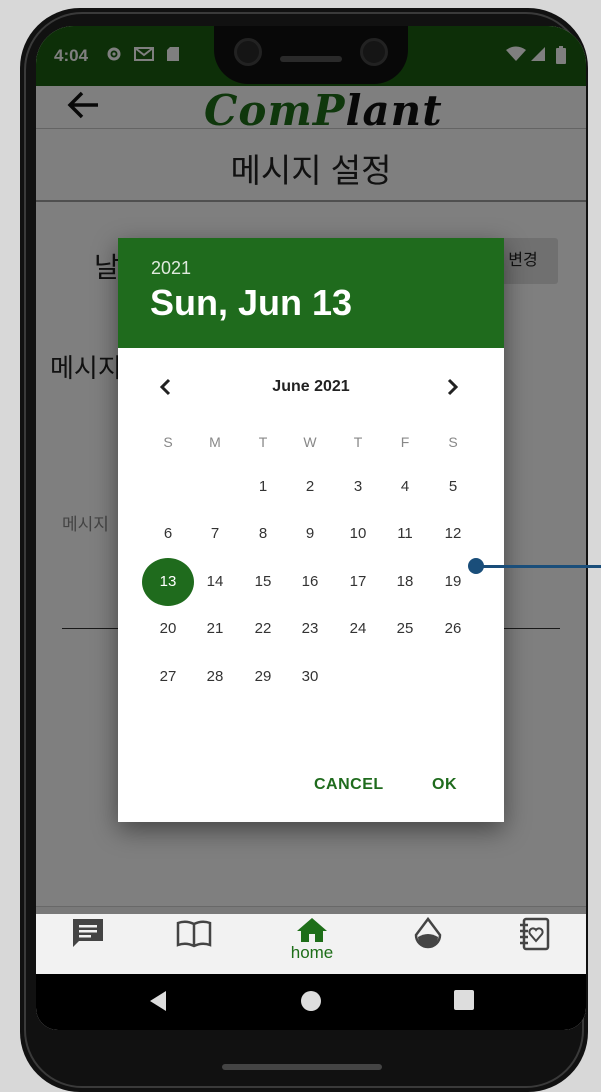 The image size is (601, 1092). Describe the element at coordinates (168, 534) in the screenshot. I see `calendar-day: 6` at that location.